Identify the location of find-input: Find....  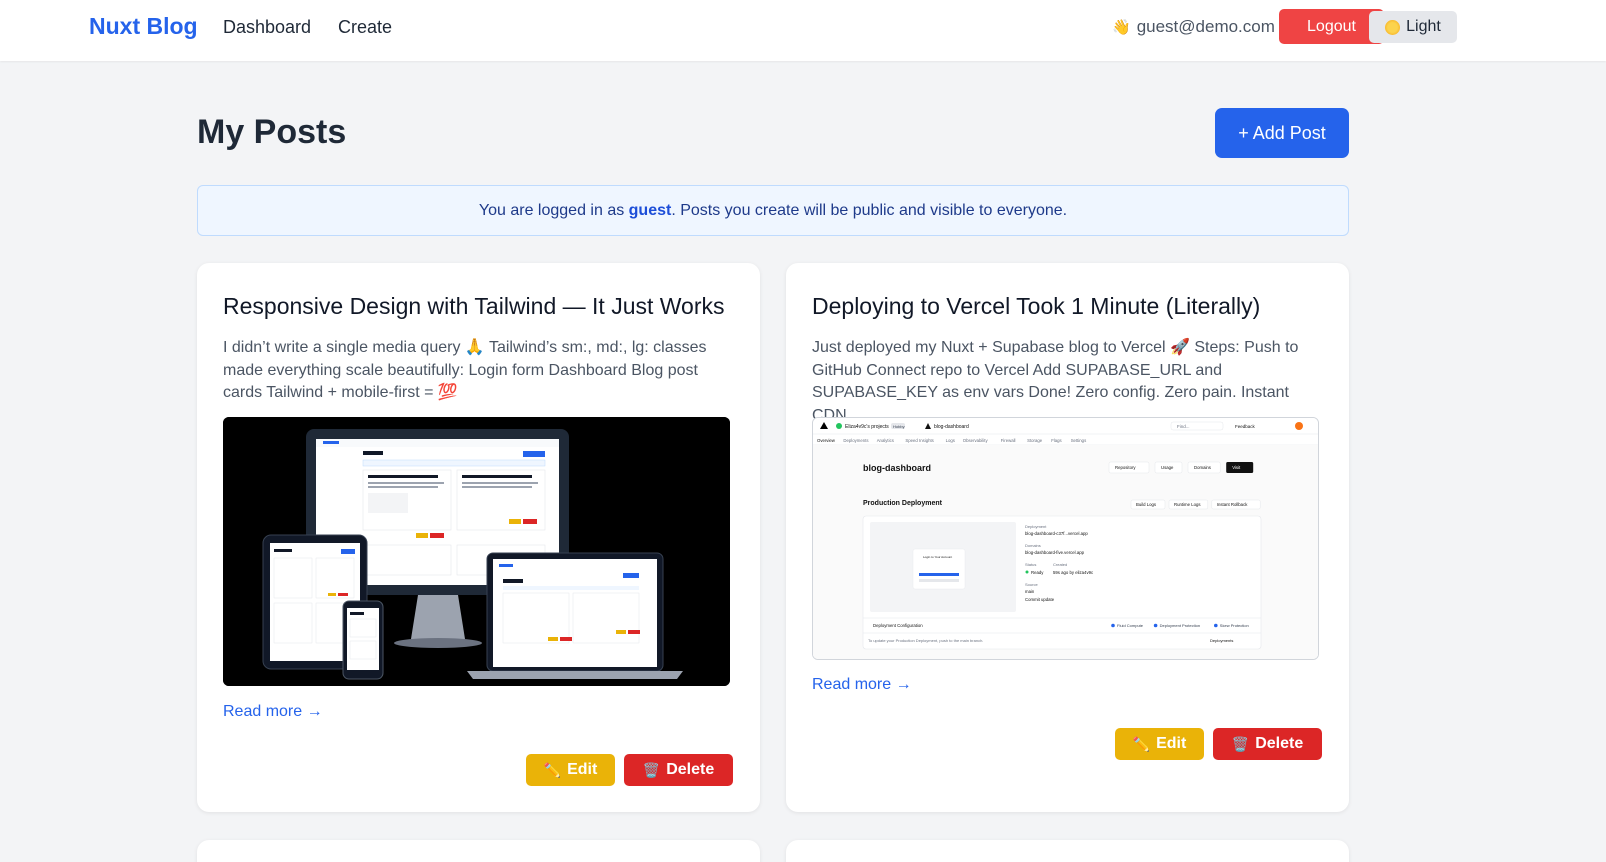
(1183, 426).